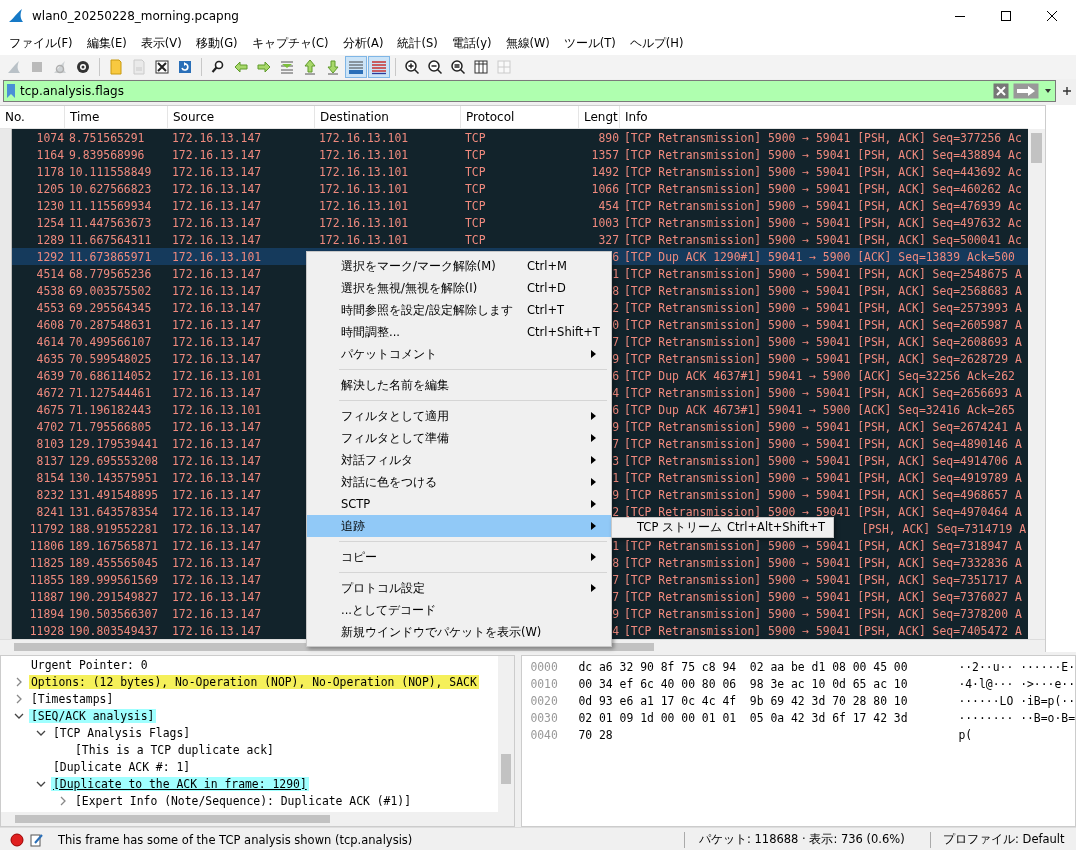  Describe the element at coordinates (46, 630) in the screenshot. I see `table-cell-text: 11928` at that location.